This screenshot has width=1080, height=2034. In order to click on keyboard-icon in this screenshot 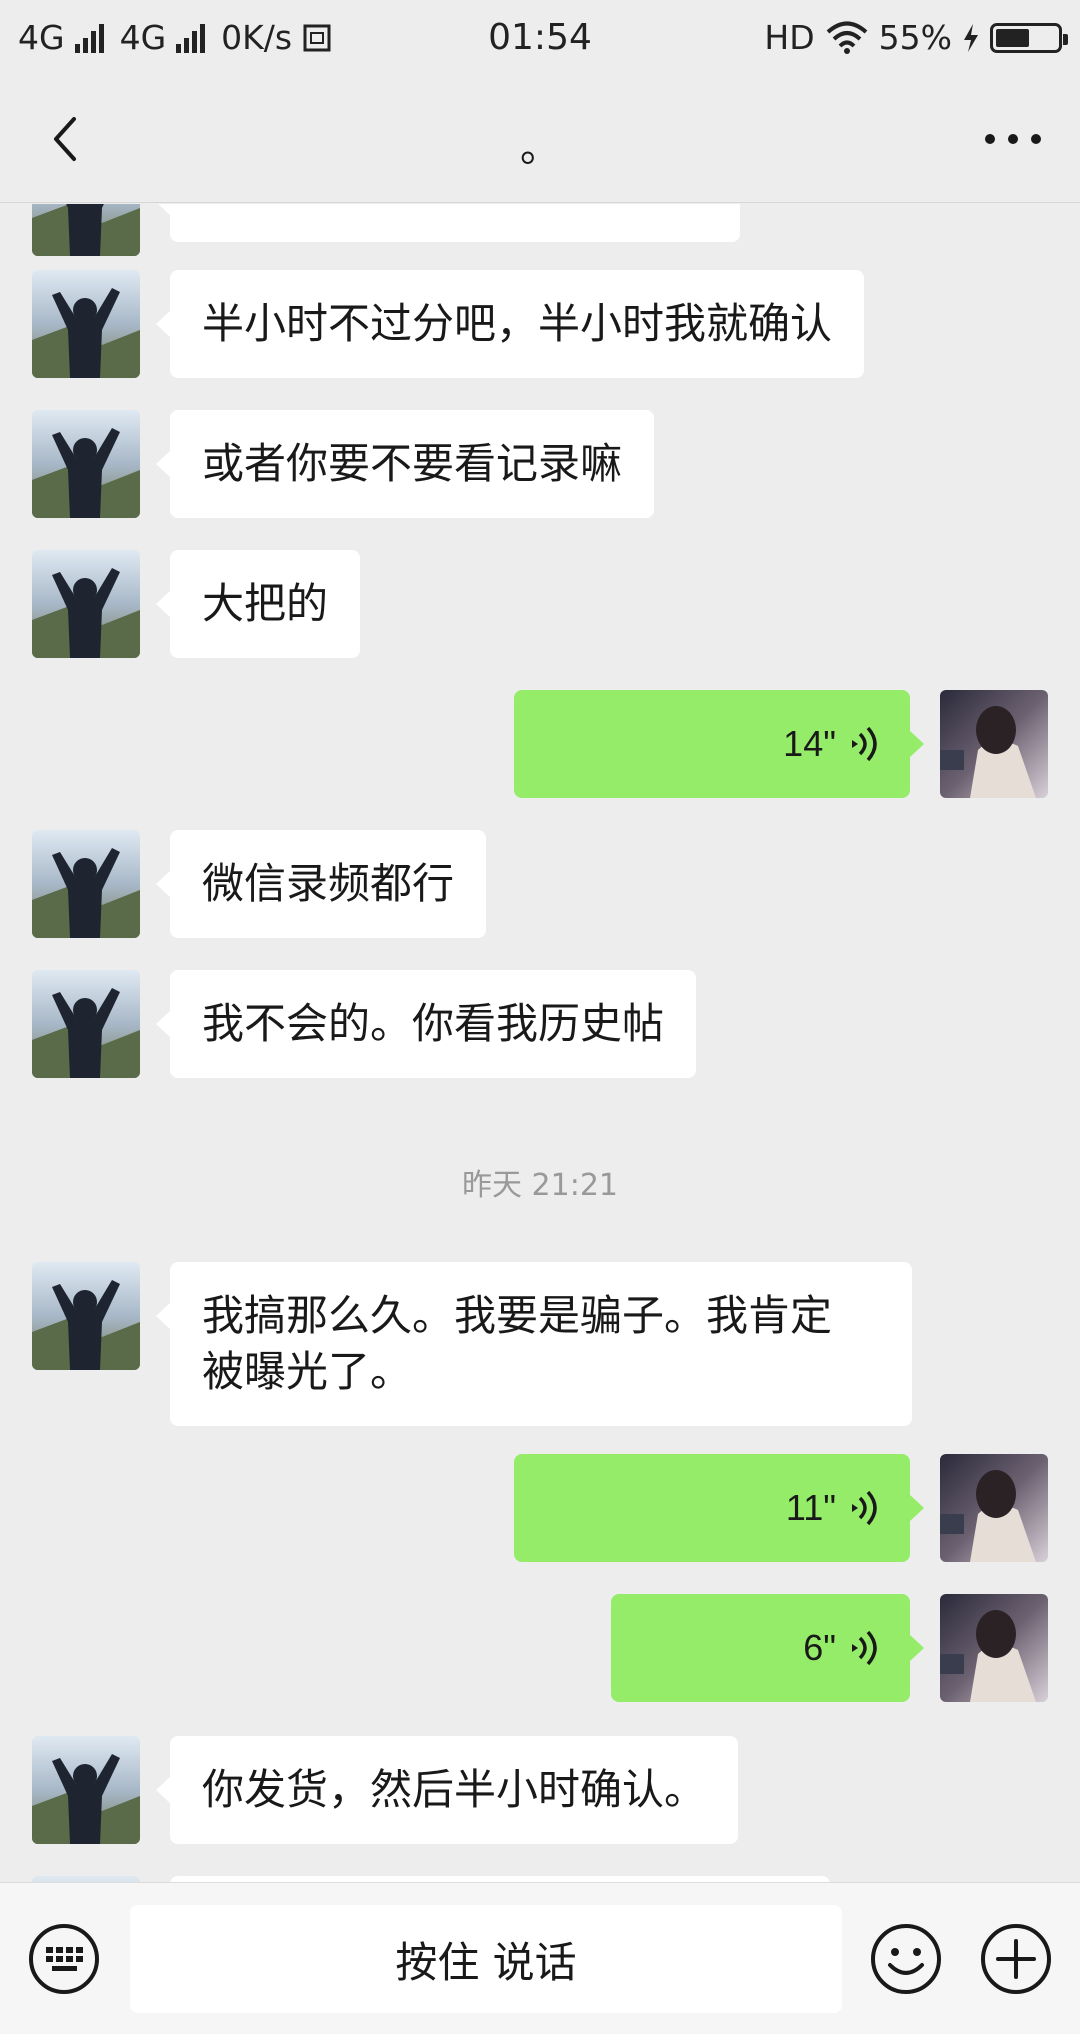, I will do `click(64, 1959)`.